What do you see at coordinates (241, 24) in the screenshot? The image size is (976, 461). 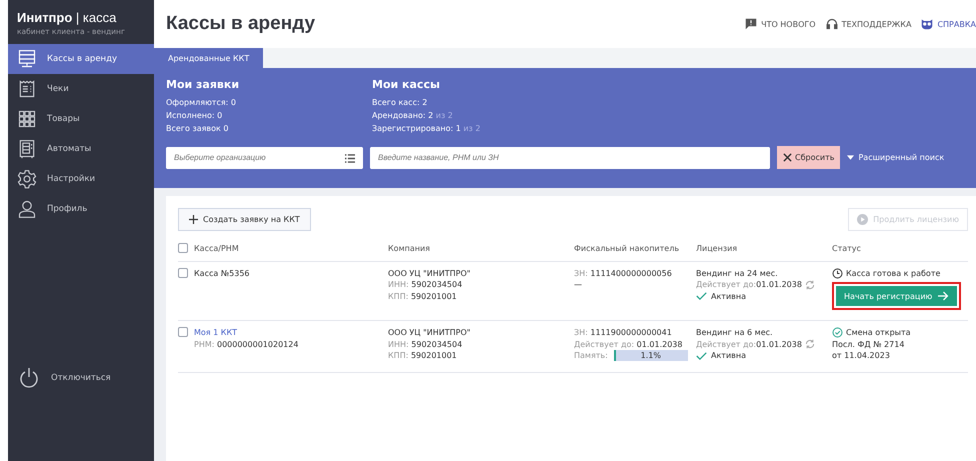 I see `page-title: Кассы в аренду` at bounding box center [241, 24].